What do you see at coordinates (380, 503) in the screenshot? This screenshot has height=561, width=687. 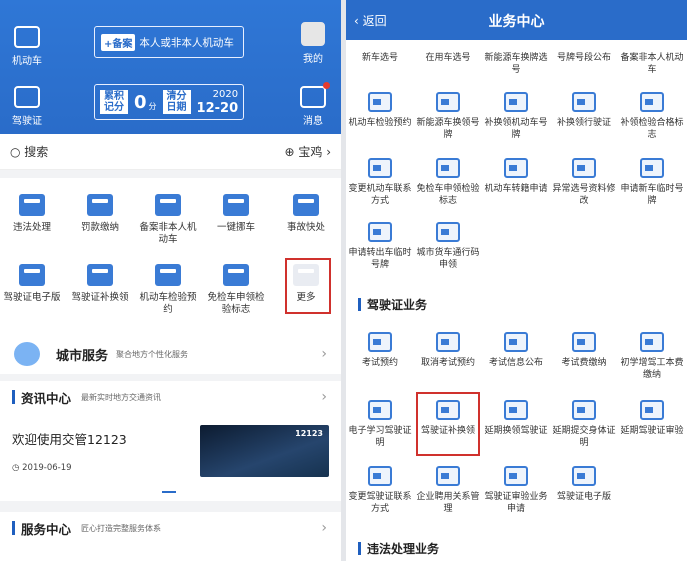 I see `item-label: 变更驾驶证联系方式` at bounding box center [380, 503].